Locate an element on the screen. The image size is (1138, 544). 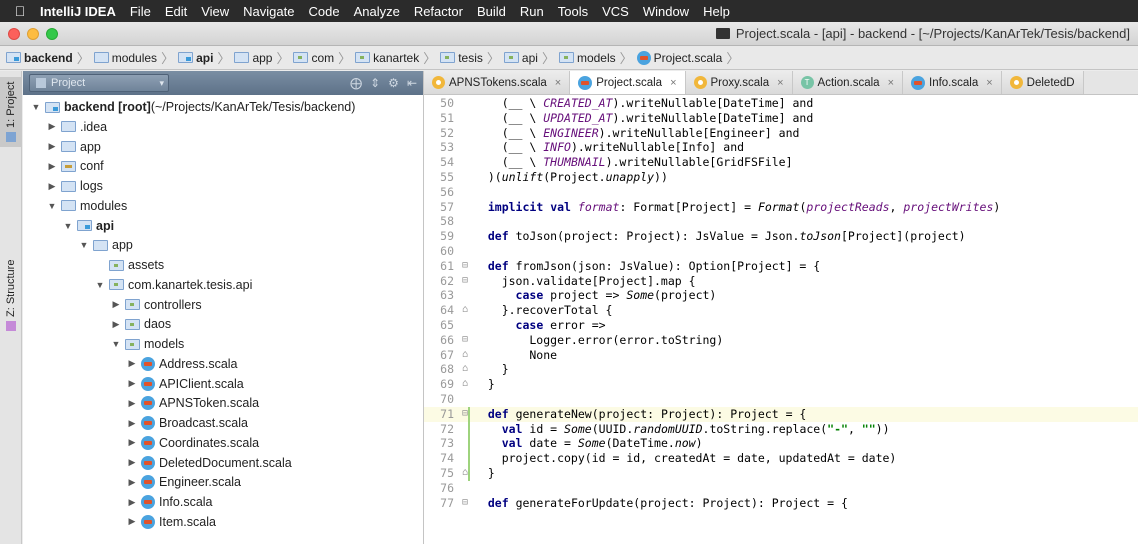
menu-item-navigate: Navigate is located at coordinates (268, 11).